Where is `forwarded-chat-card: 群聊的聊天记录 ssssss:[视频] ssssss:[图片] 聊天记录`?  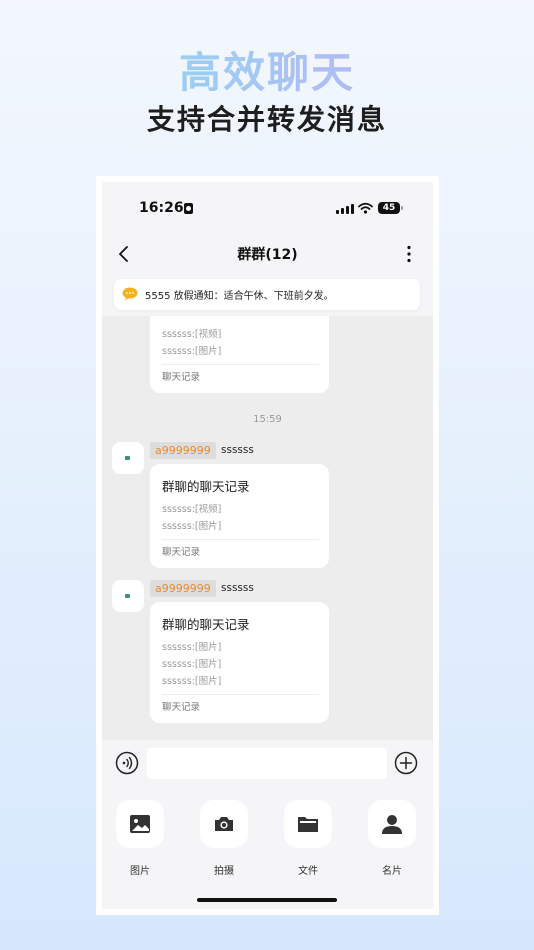 forwarded-chat-card: 群聊的聊天记录 ssssss:[视频] ssssss:[图片] 聊天记录 is located at coordinates (239, 516).